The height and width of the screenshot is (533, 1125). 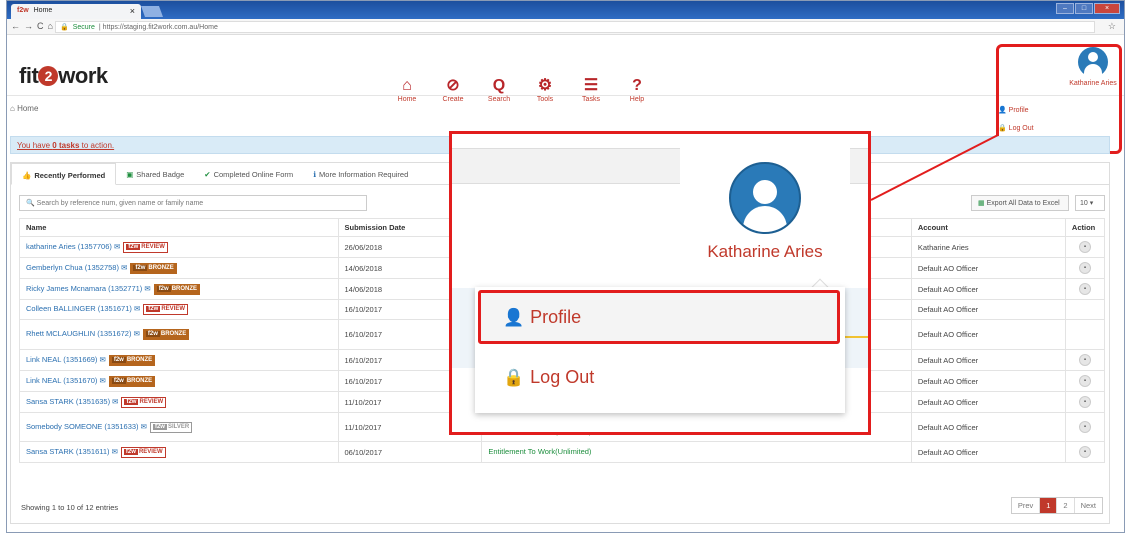 I want to click on tab-shared-badge: ▣ Shared Badge, so click(x=155, y=174).